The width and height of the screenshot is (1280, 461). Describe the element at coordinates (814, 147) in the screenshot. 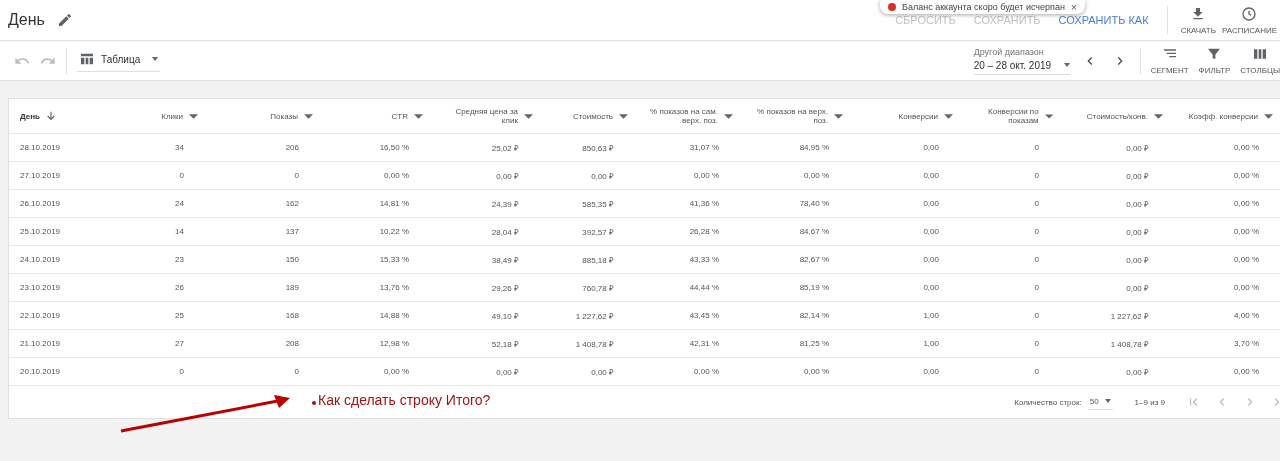

I see `table-cell: 84,95 %` at that location.